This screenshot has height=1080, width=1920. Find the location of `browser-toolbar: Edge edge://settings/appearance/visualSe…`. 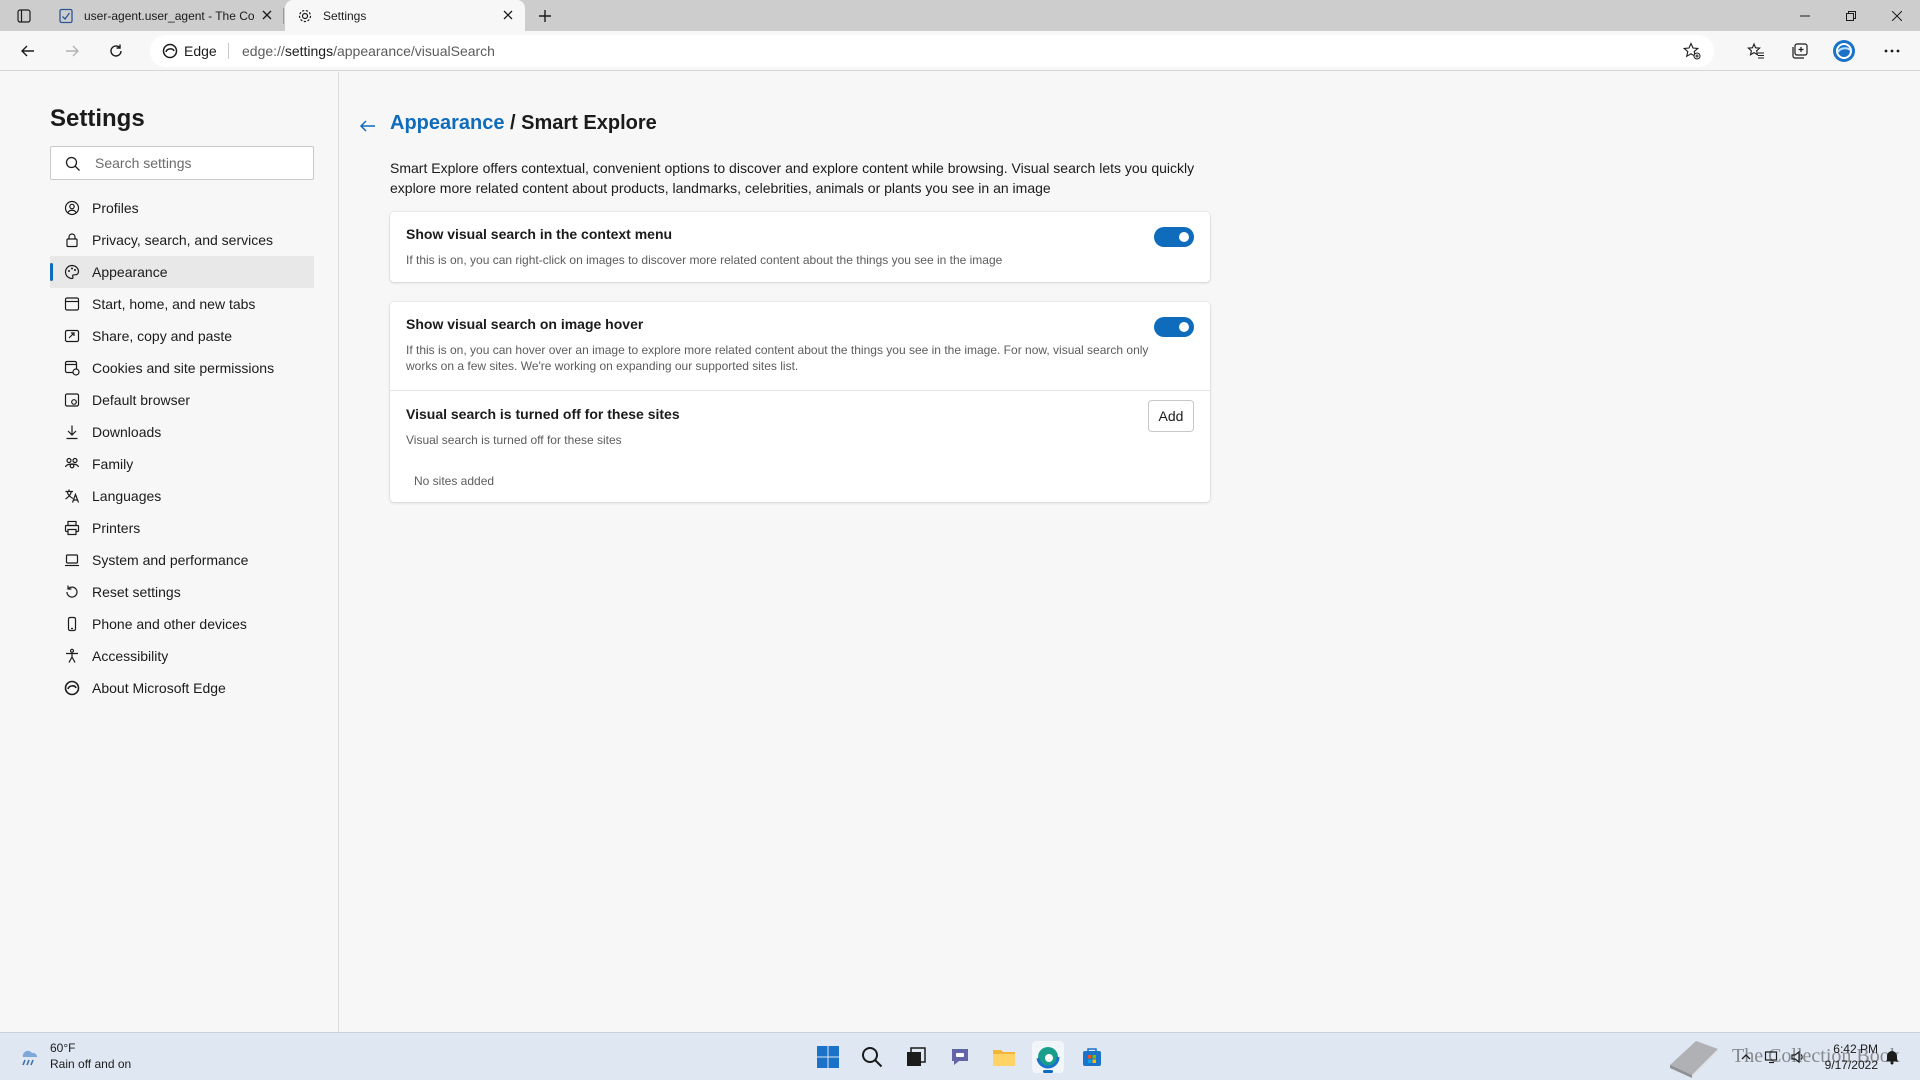

browser-toolbar: Edge edge://settings/appearance/visualSe… is located at coordinates (960, 51).